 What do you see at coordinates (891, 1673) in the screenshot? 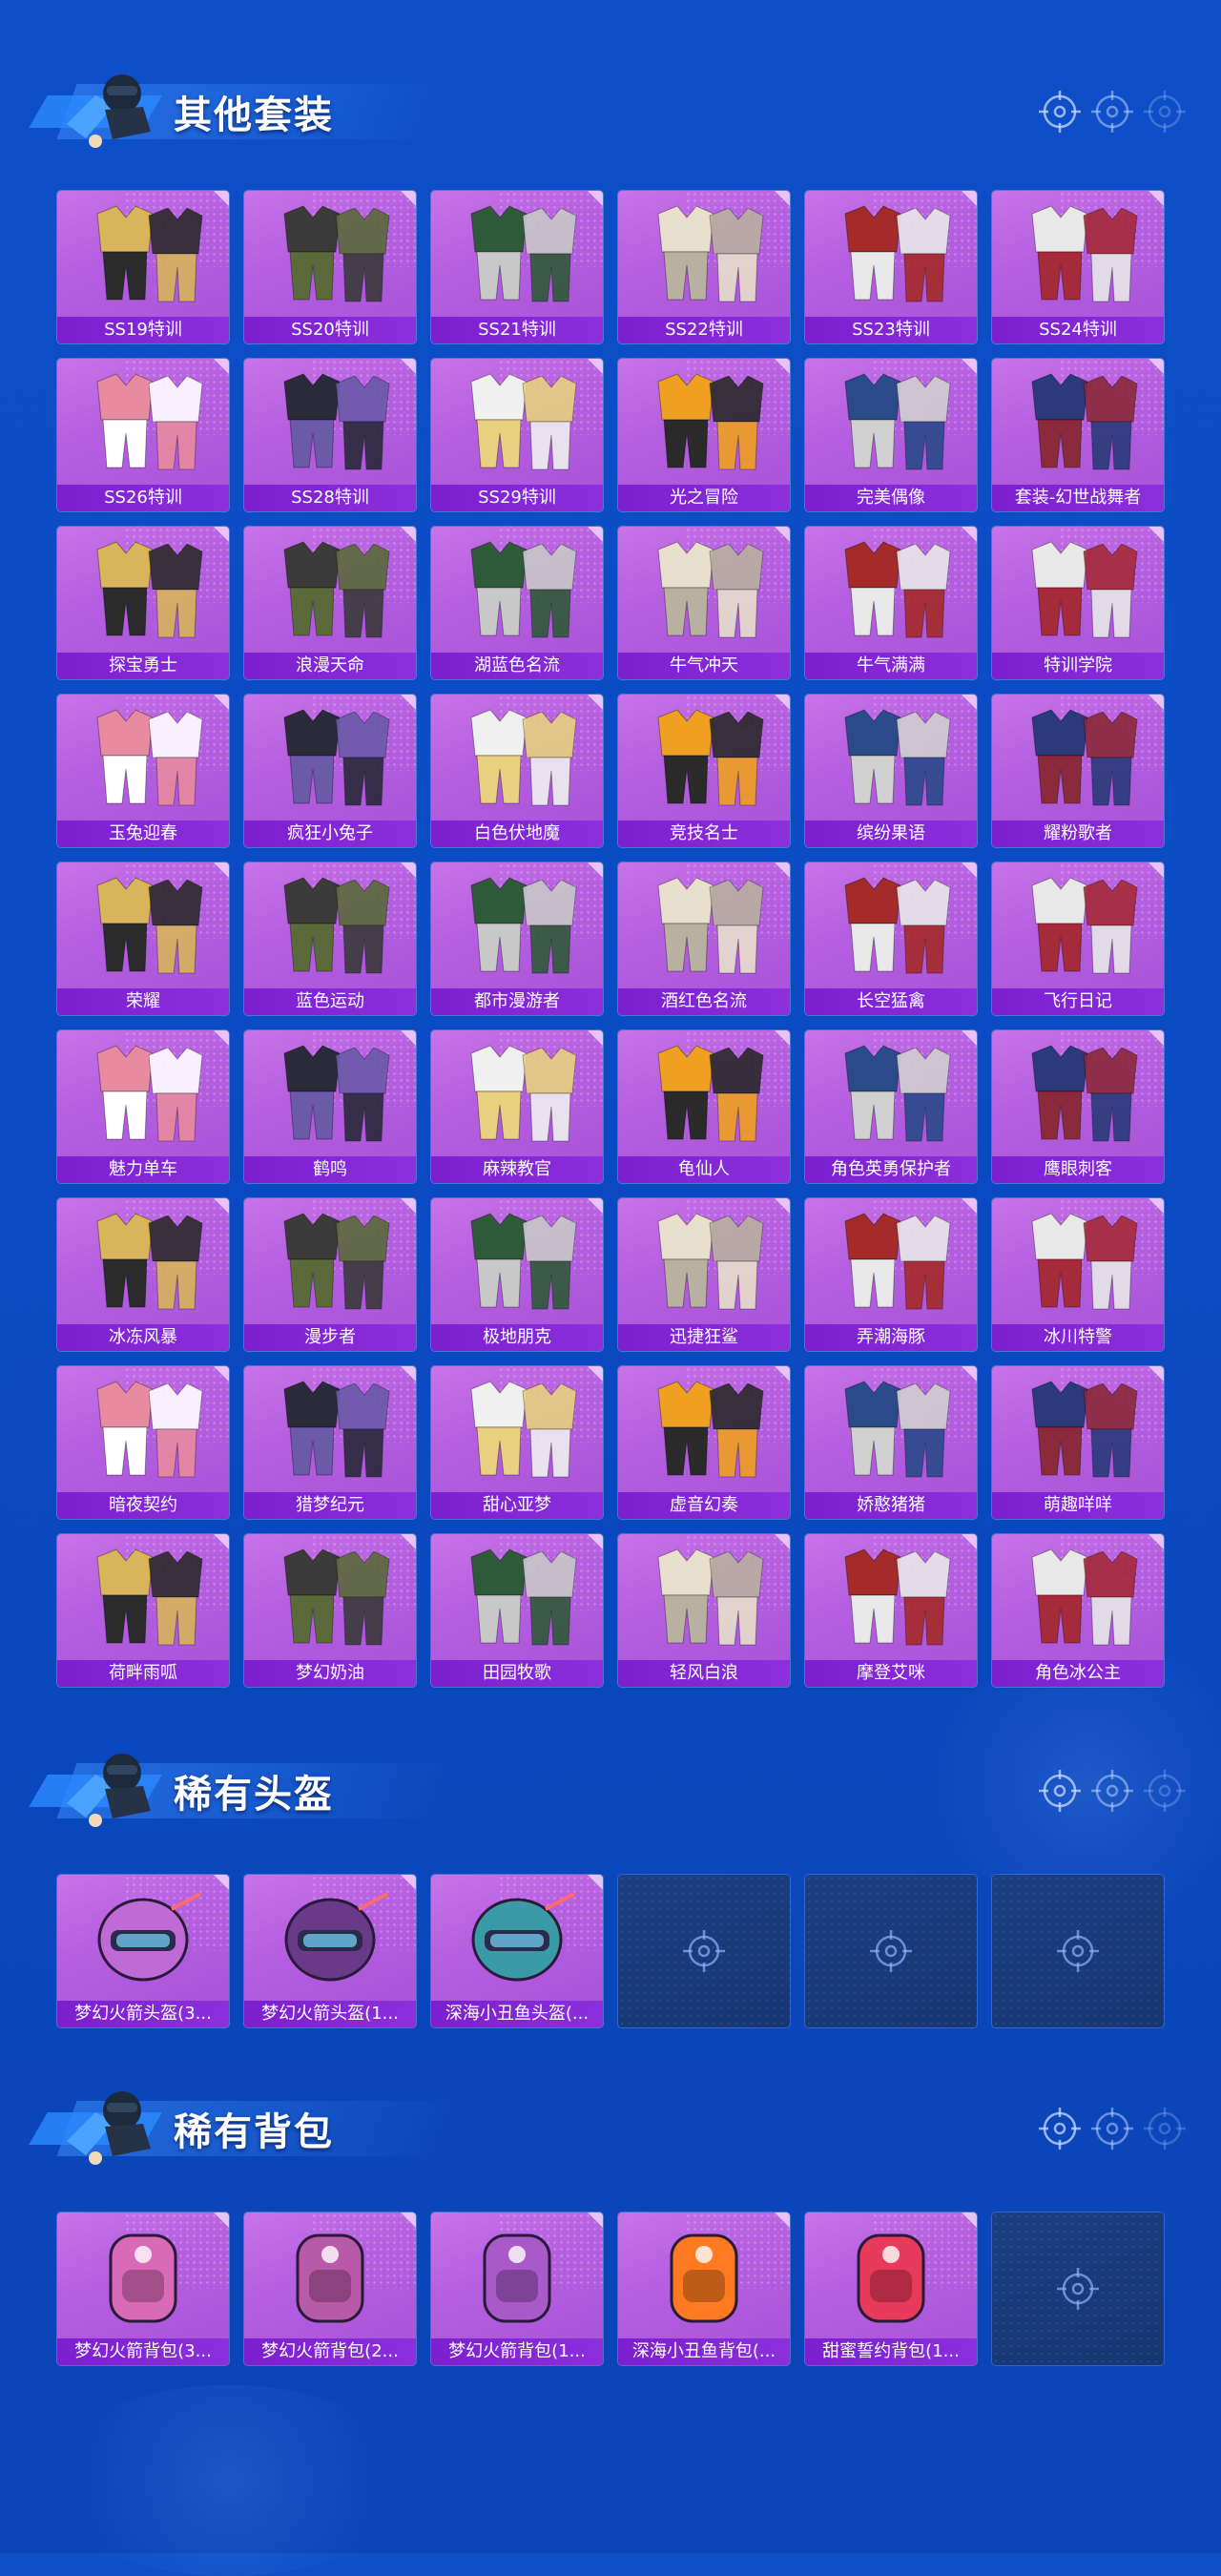
I see `item-label: 摩登艾咪` at bounding box center [891, 1673].